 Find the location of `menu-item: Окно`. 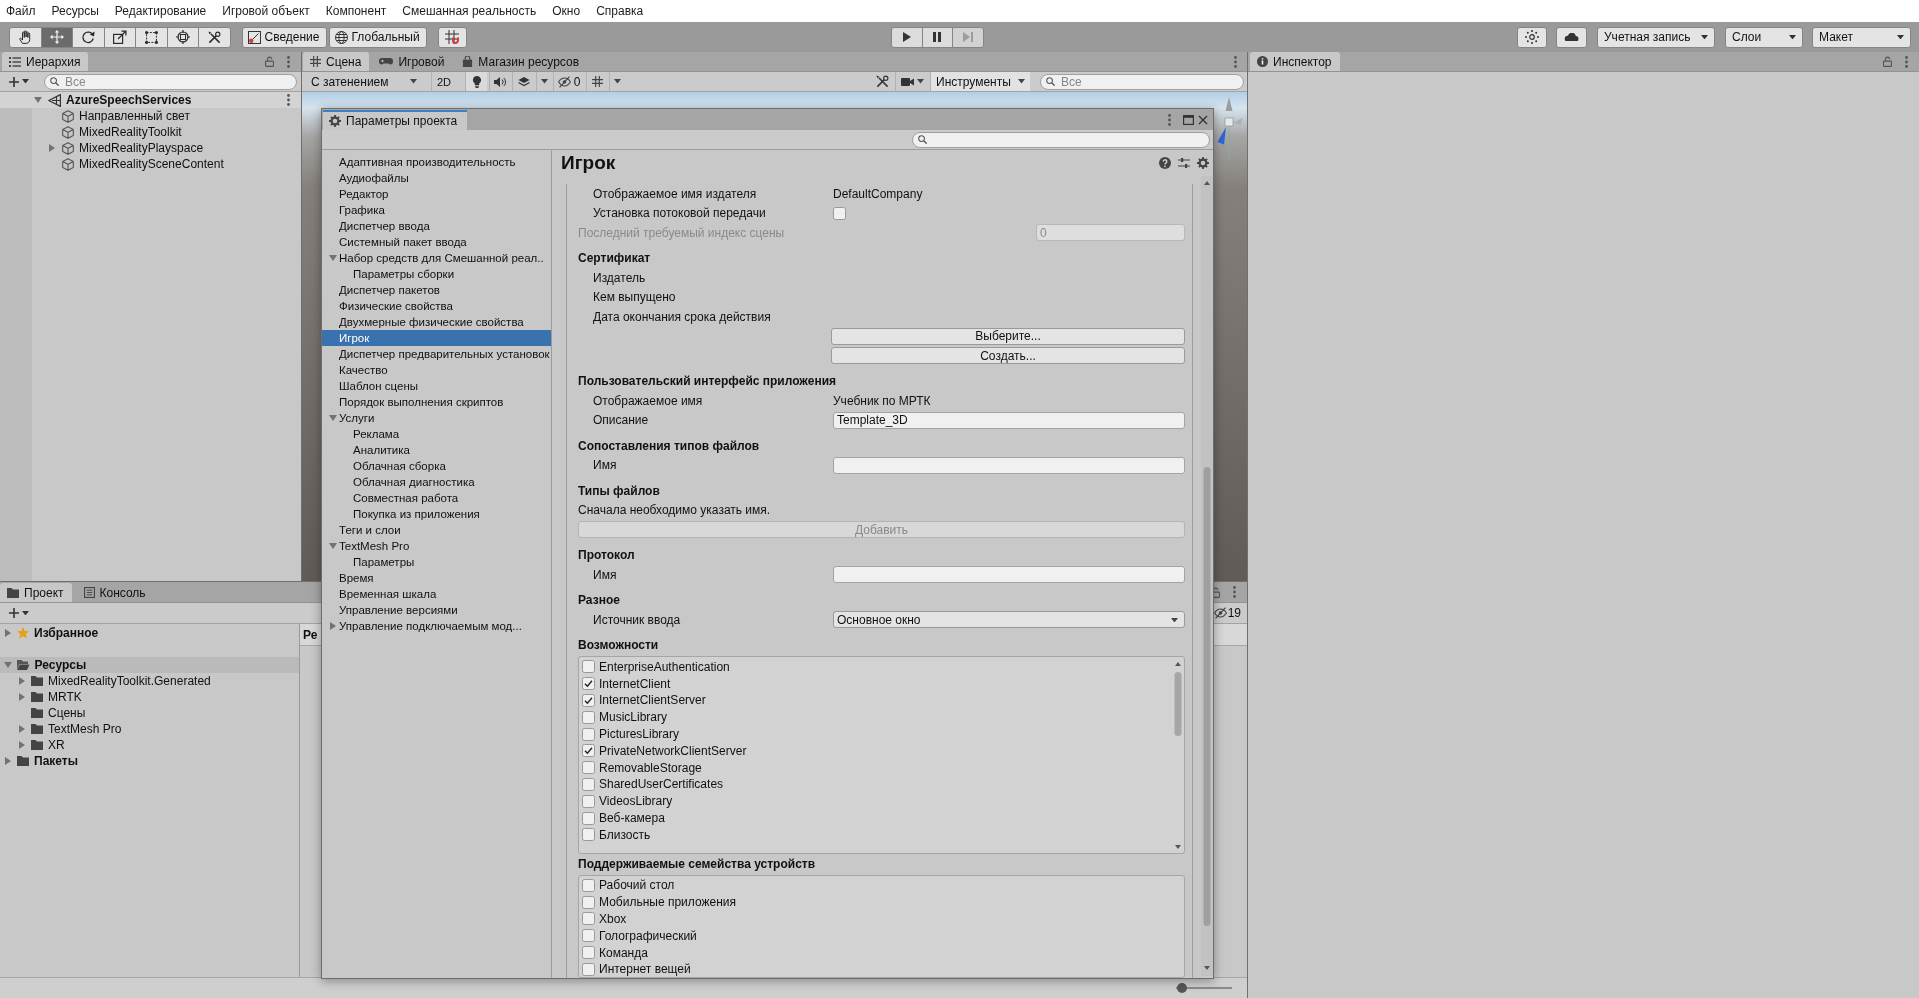

menu-item: Окно is located at coordinates (566, 11).